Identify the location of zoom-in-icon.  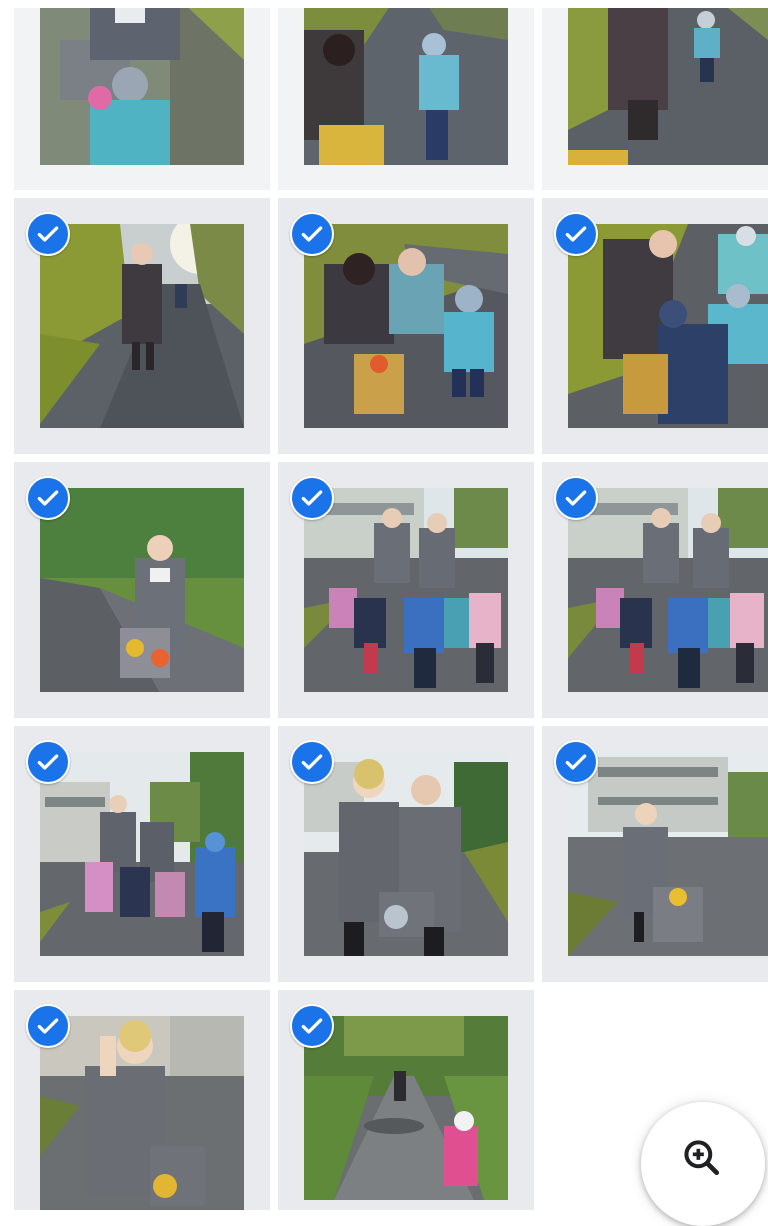
(702, 1158).